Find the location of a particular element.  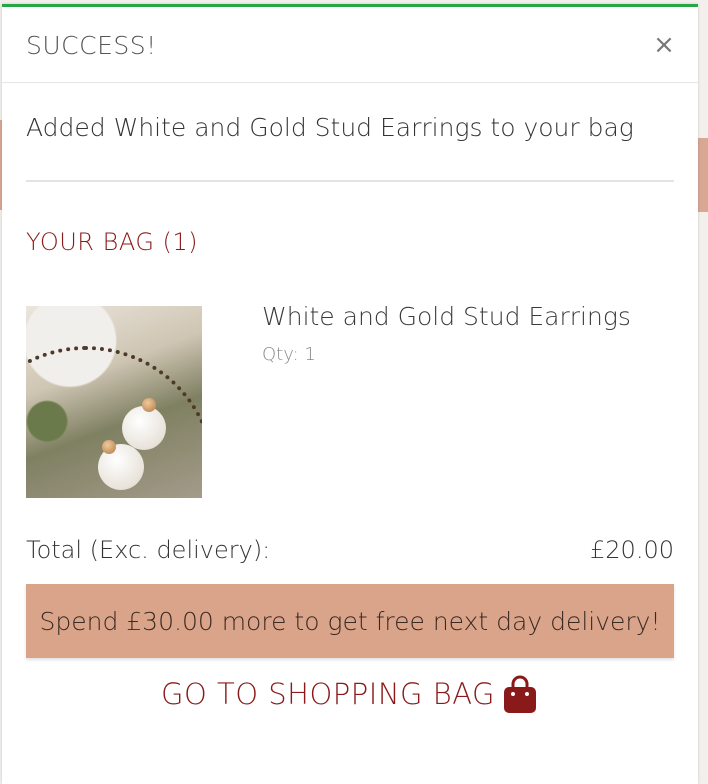

toast-title: SUCCESS! is located at coordinates (91, 45).